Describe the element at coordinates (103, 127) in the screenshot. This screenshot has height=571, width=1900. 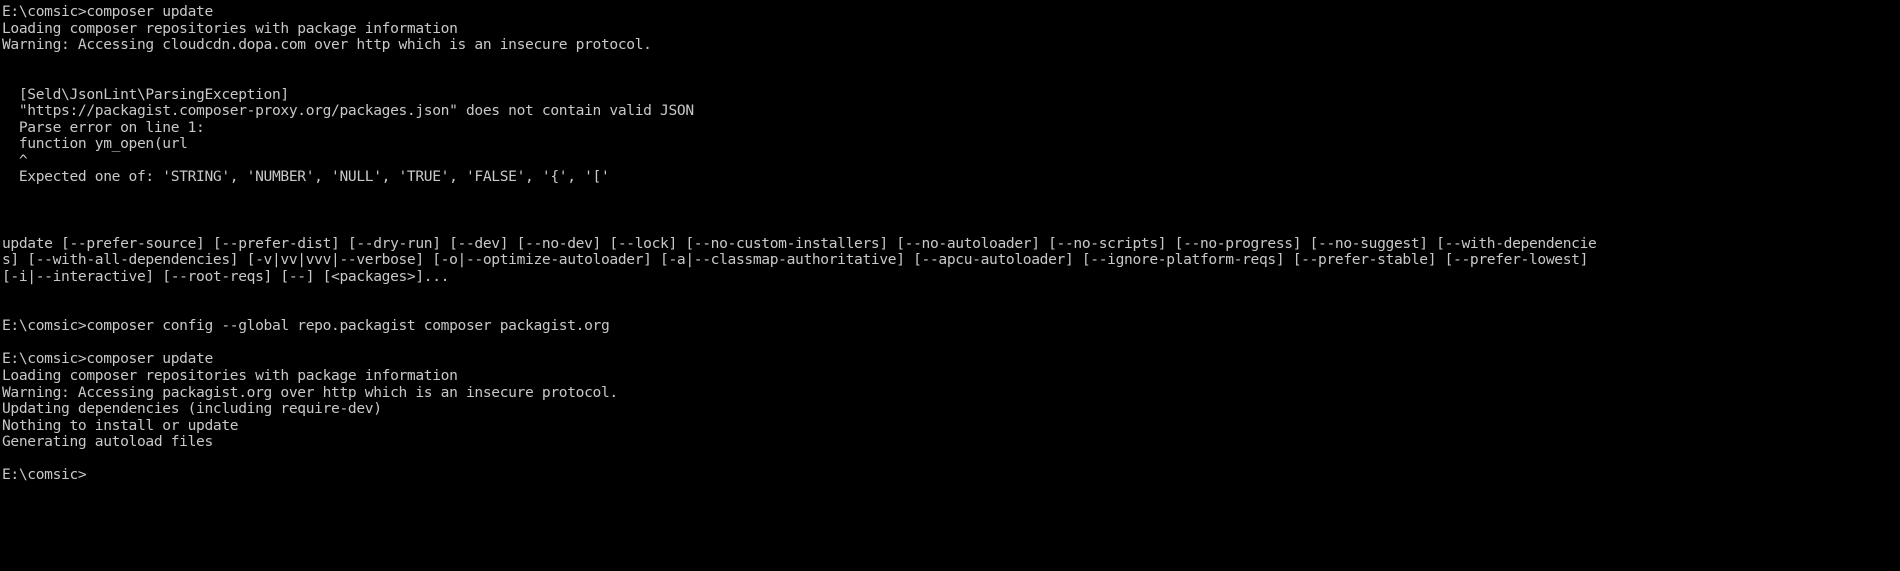
I see `terminal-line: Parse error on line 1:` at that location.